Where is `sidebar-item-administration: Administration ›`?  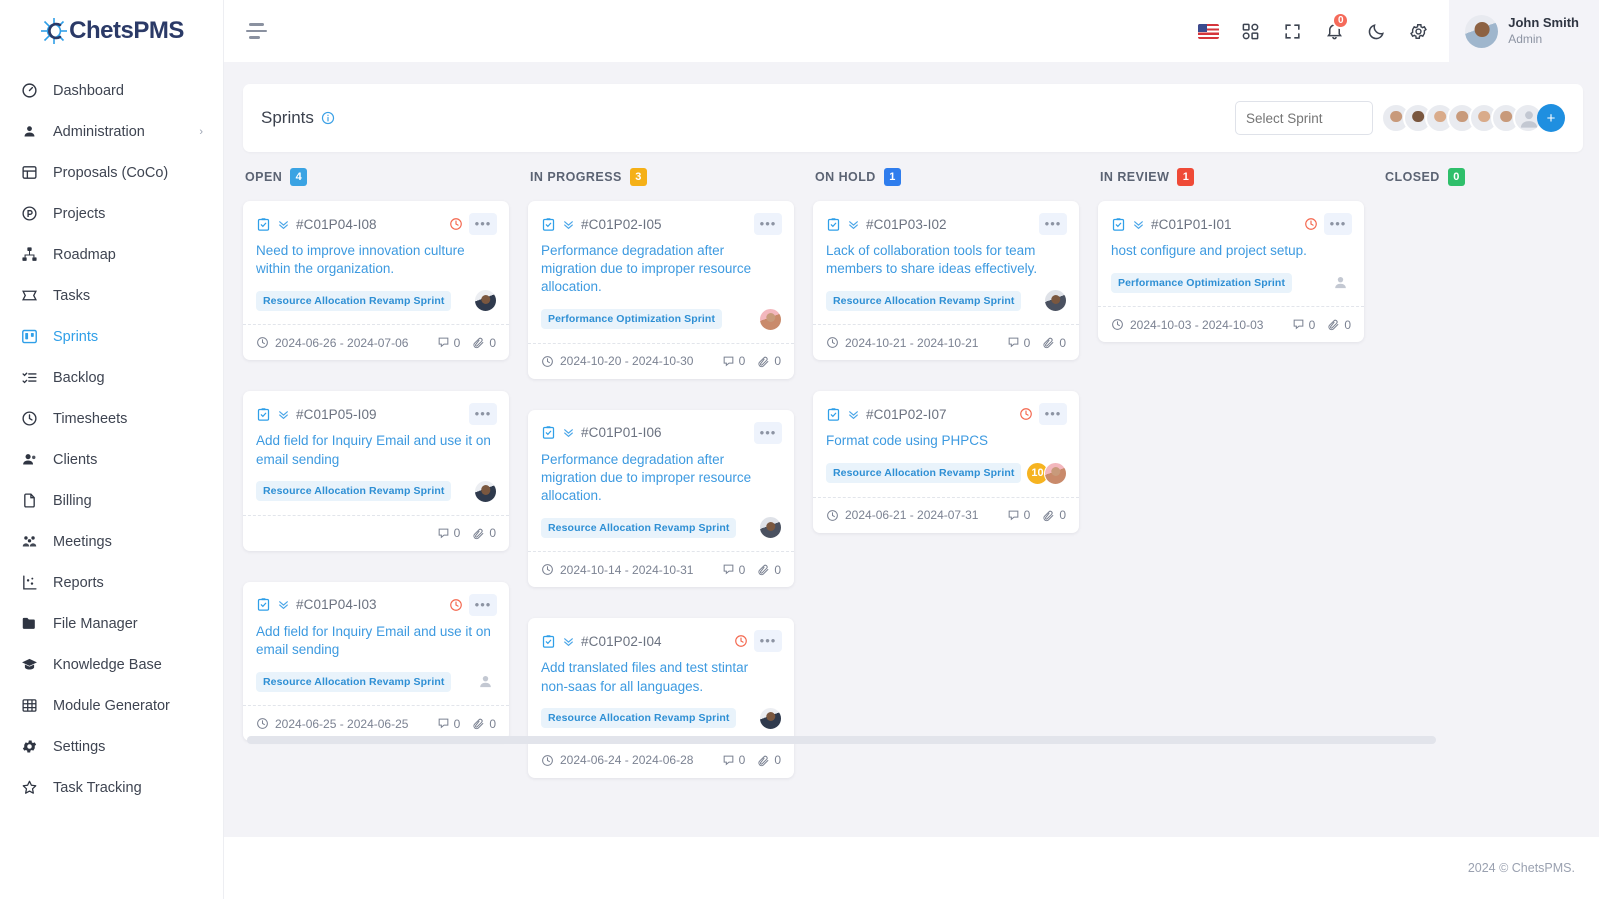
sidebar-item-administration: Administration › is located at coordinates (111, 131).